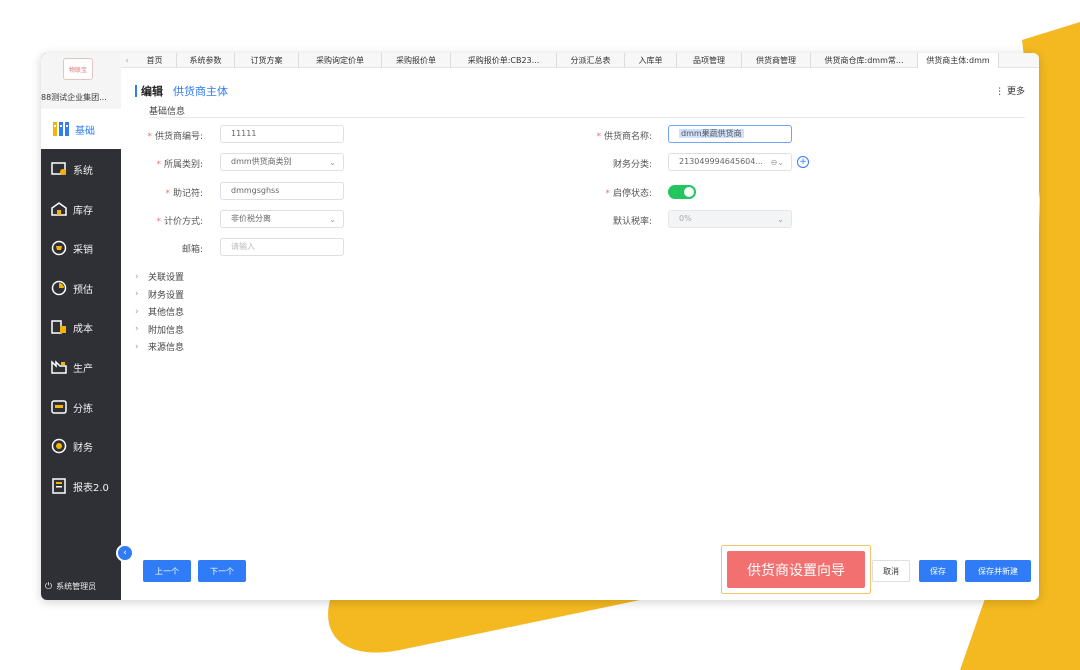  I want to click on sidebar-item-label: 报表2.0, so click(91, 488).